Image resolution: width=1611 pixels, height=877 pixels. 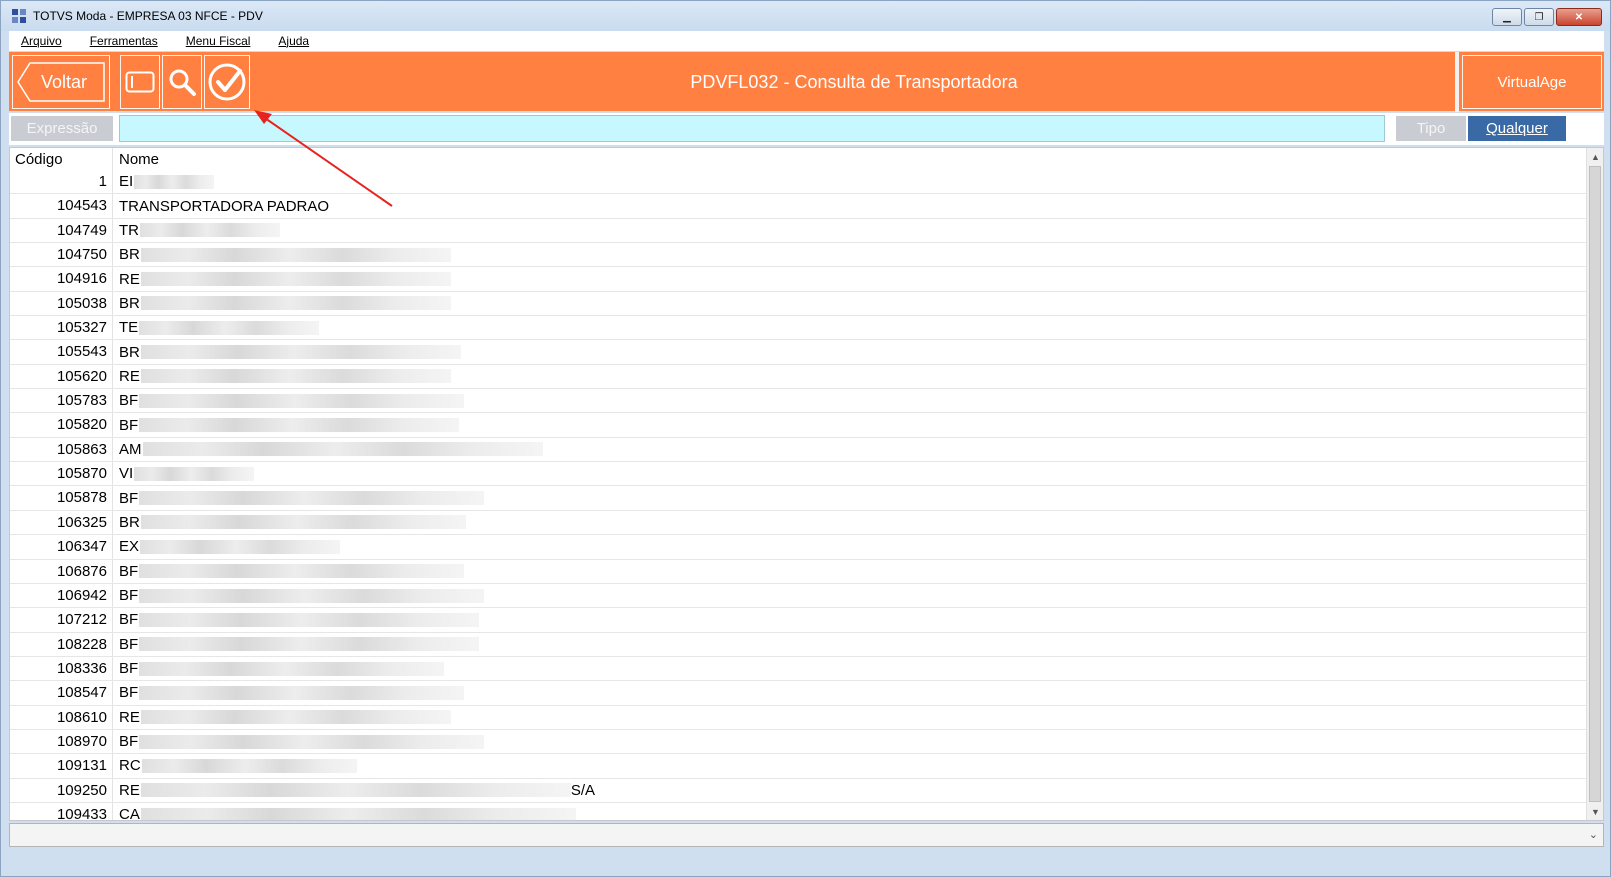 I want to click on table-row: 106876 BF, so click(x=799, y=571).